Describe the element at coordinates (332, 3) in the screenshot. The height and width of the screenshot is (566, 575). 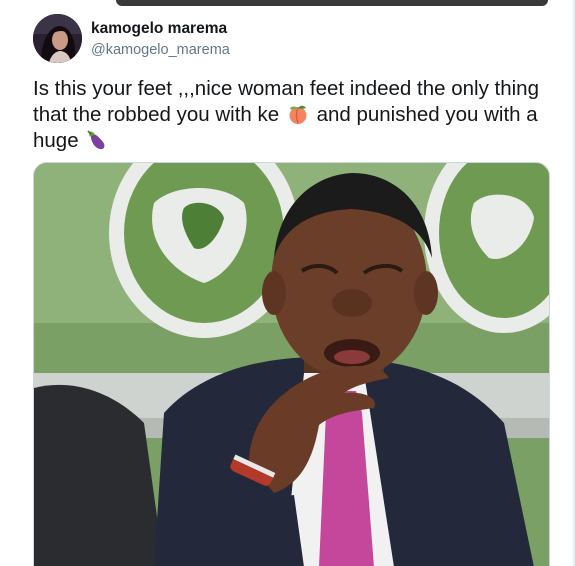
I see `previous-media-edge` at that location.